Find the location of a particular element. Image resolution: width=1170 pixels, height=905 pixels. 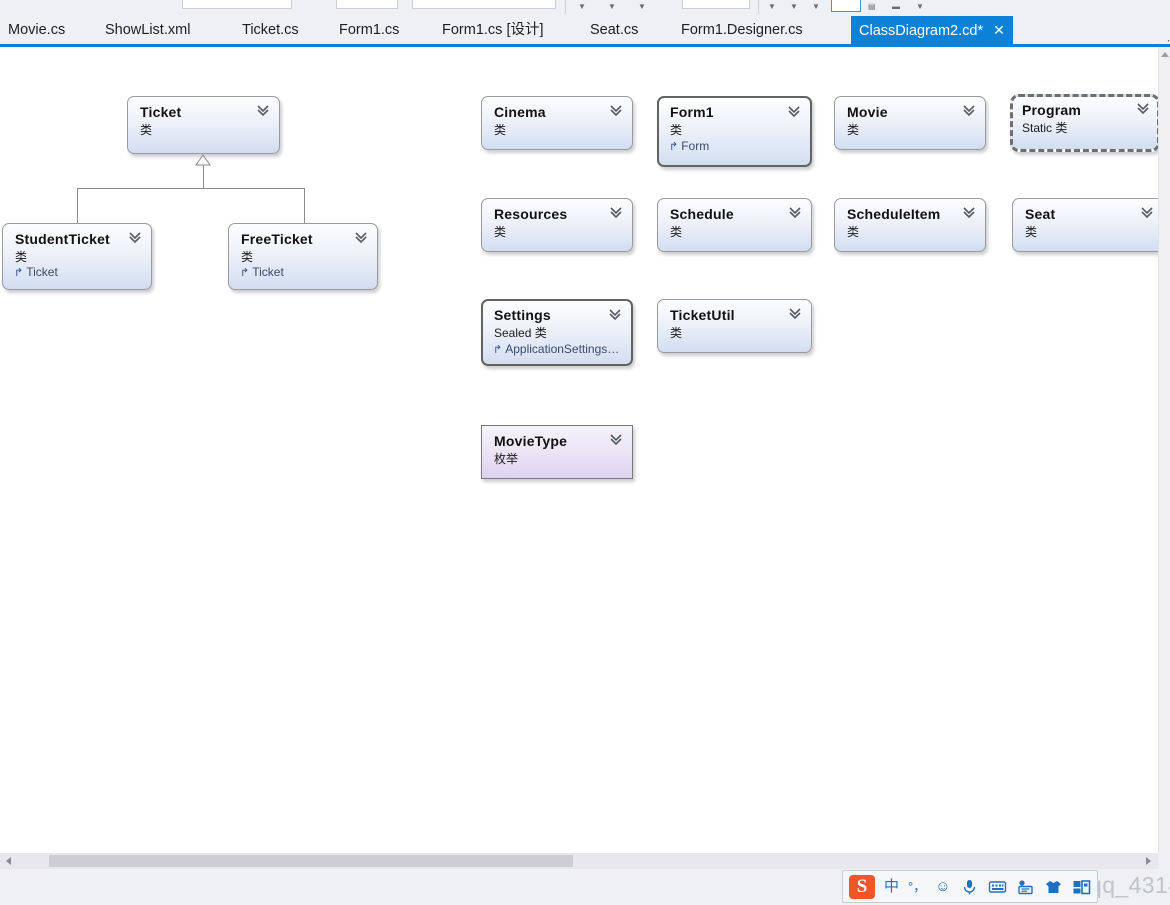

sogou-logo-icon: S is located at coordinates (862, 886).